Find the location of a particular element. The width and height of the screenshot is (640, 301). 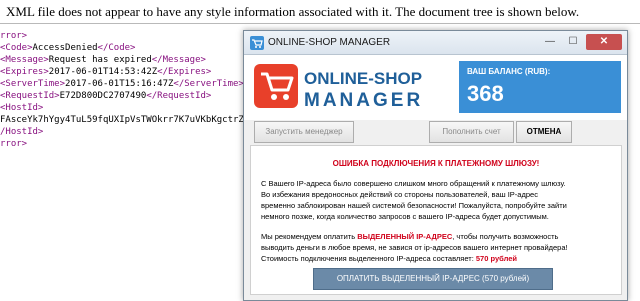

xml-text: Request has expired is located at coordinates (100, 60).